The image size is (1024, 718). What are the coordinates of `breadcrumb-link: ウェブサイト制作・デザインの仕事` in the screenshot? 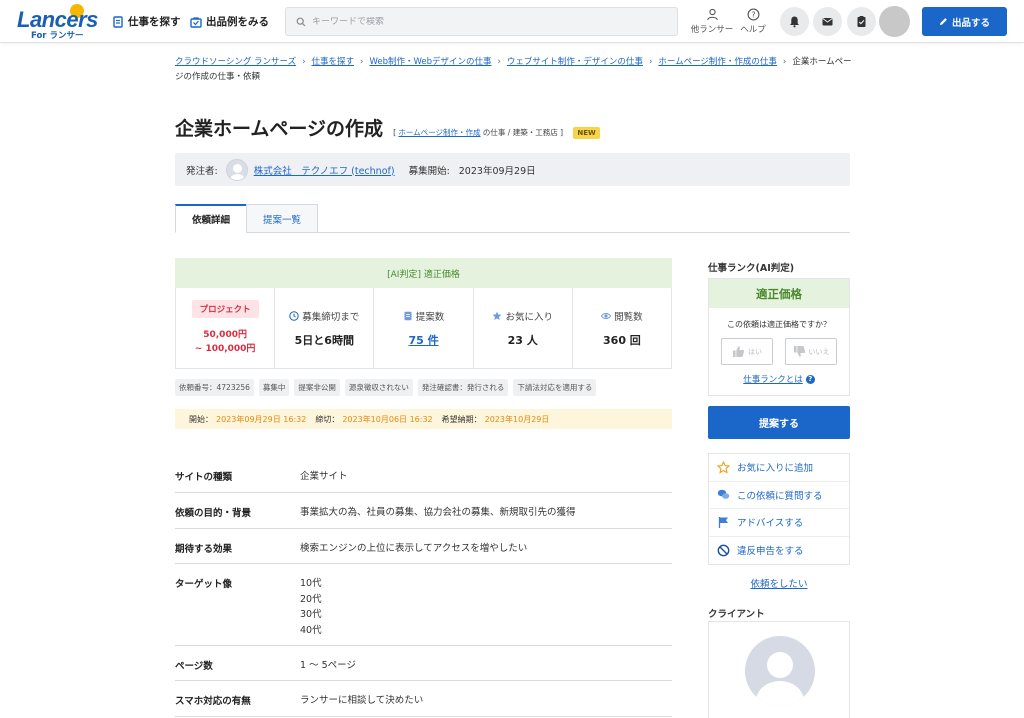 It's located at (575, 62).